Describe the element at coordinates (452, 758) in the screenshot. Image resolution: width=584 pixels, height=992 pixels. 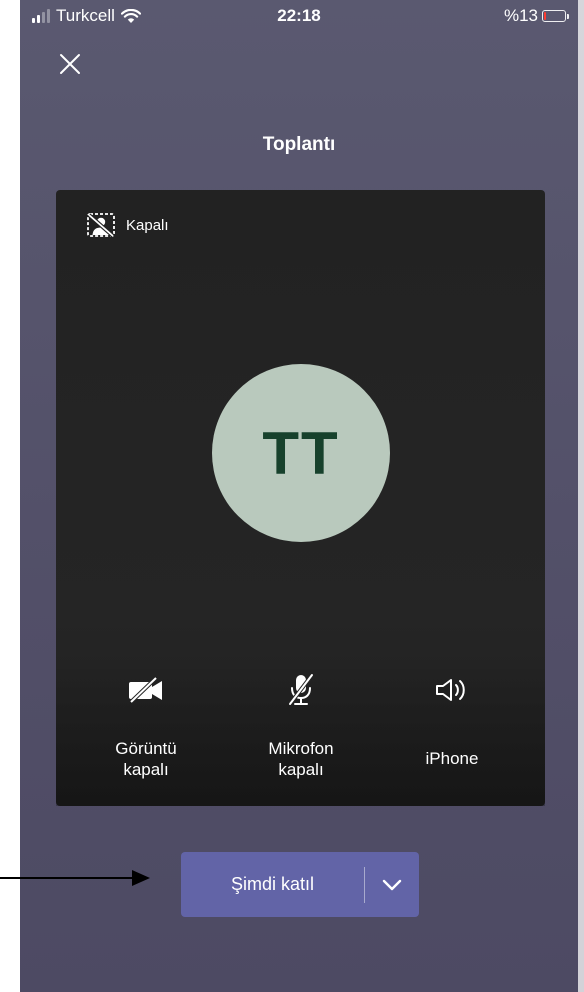
I see `audio-label: iPhone` at that location.